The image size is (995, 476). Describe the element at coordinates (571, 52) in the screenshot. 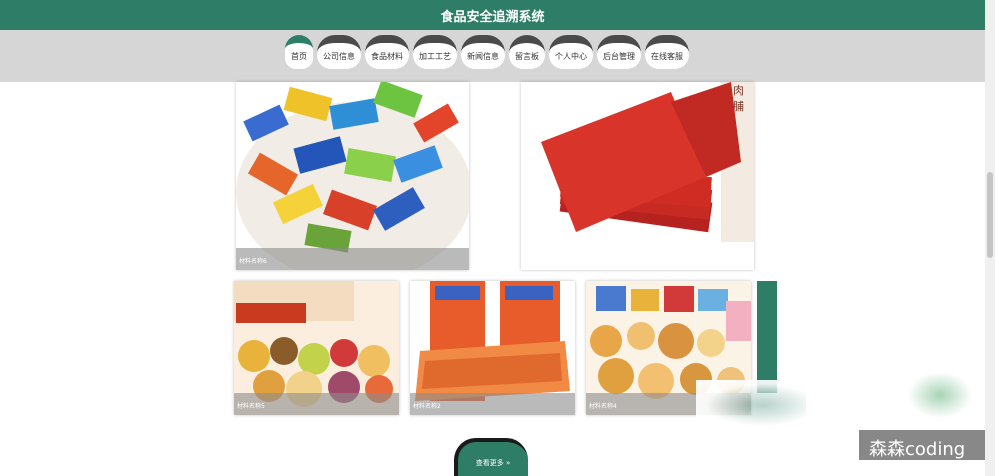

I see `nav-item-profile: 个人中心` at that location.